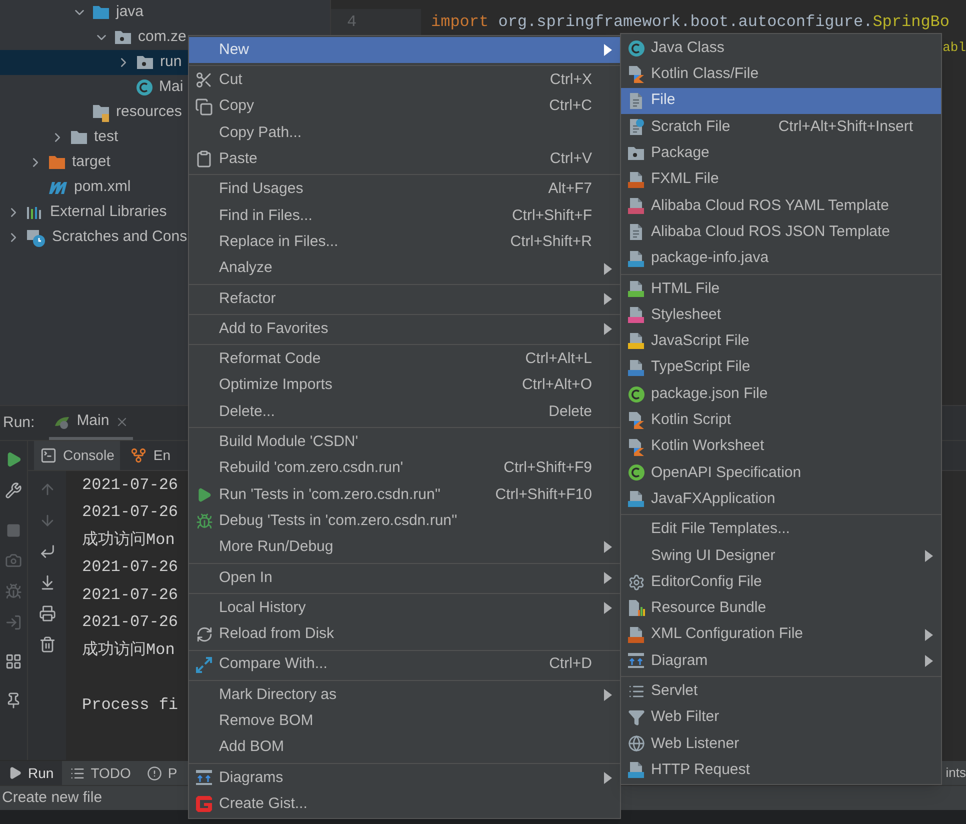 The width and height of the screenshot is (966, 824). Describe the element at coordinates (57, 162) in the screenshot. I see `folder-icon` at that location.